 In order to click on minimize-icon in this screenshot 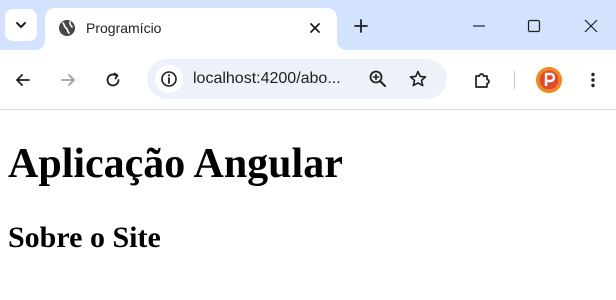, I will do `click(479, 26)`.